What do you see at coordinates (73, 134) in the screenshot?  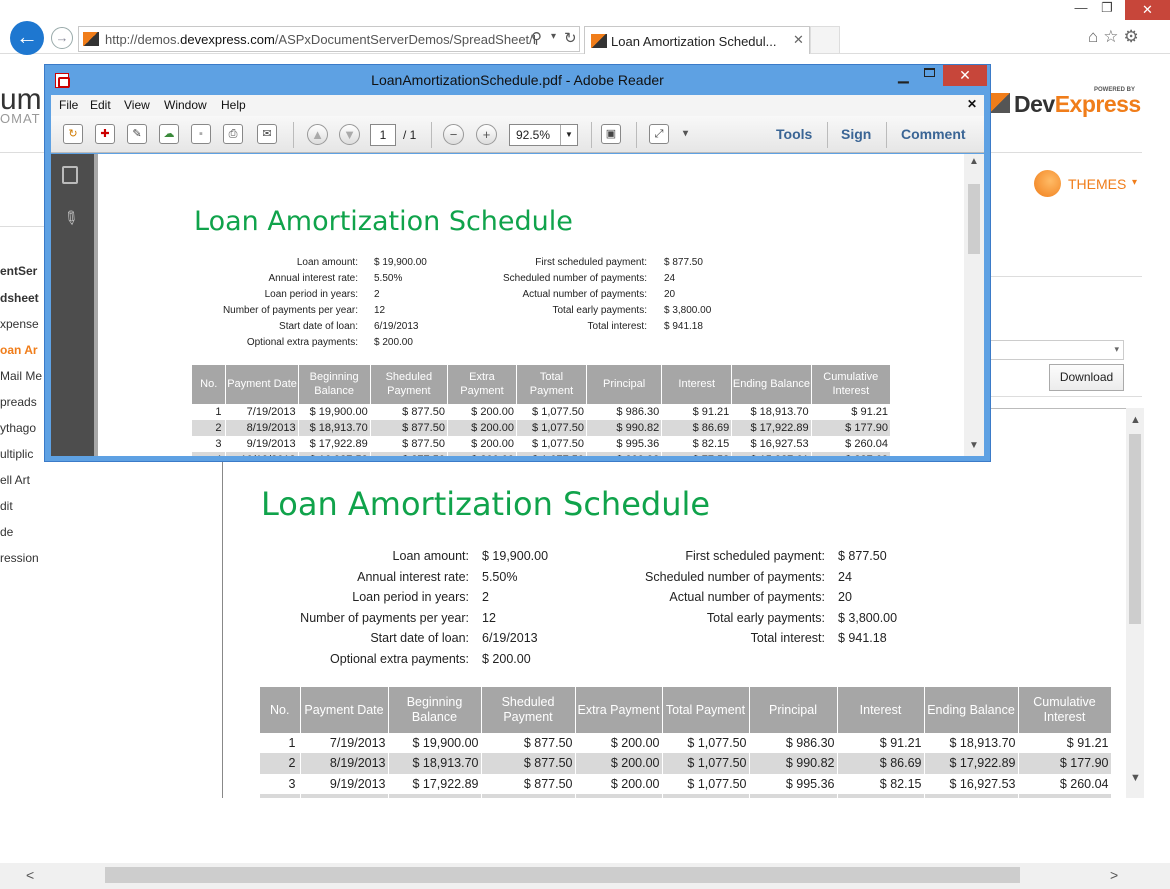 I see `open-file-icon: ↻` at bounding box center [73, 134].